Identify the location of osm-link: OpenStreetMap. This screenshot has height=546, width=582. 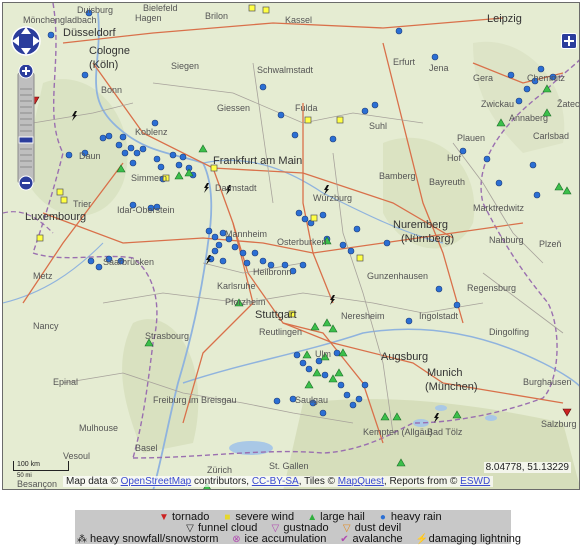
(156, 481).